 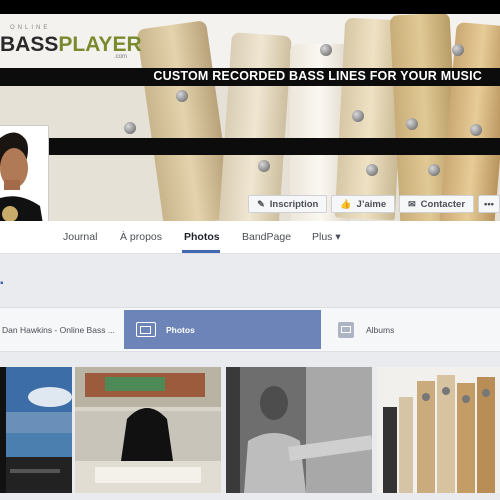 I want to click on logo-domain-text: .com, so click(x=121, y=57).